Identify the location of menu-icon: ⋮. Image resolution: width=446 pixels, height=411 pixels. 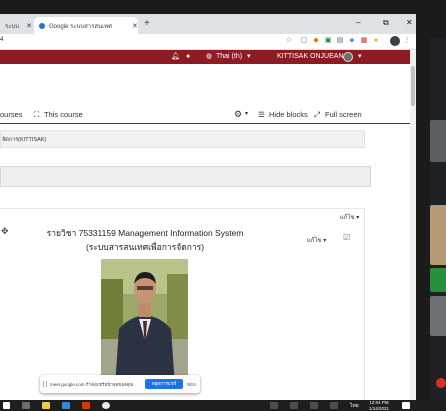
(407, 41).